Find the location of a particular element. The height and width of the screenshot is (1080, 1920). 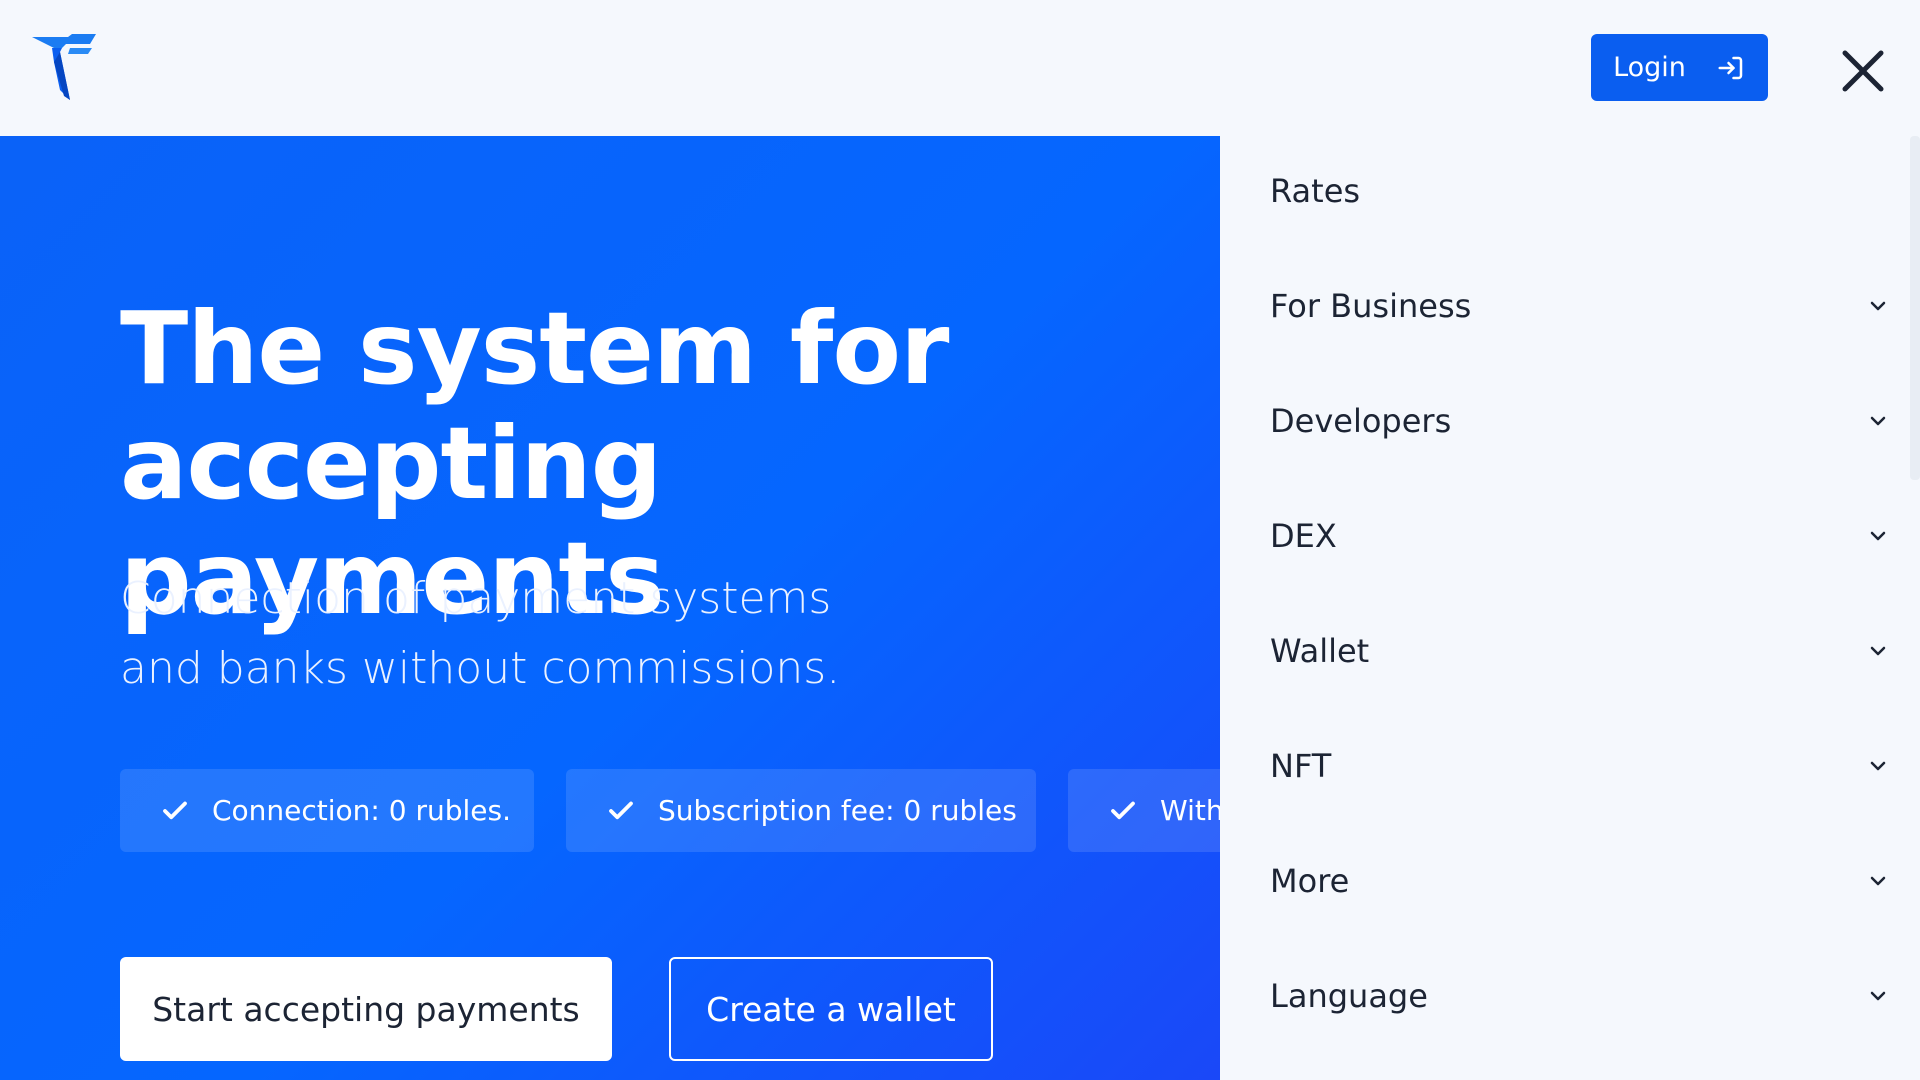

menu-item-nft: NFT is located at coordinates (1580, 766).